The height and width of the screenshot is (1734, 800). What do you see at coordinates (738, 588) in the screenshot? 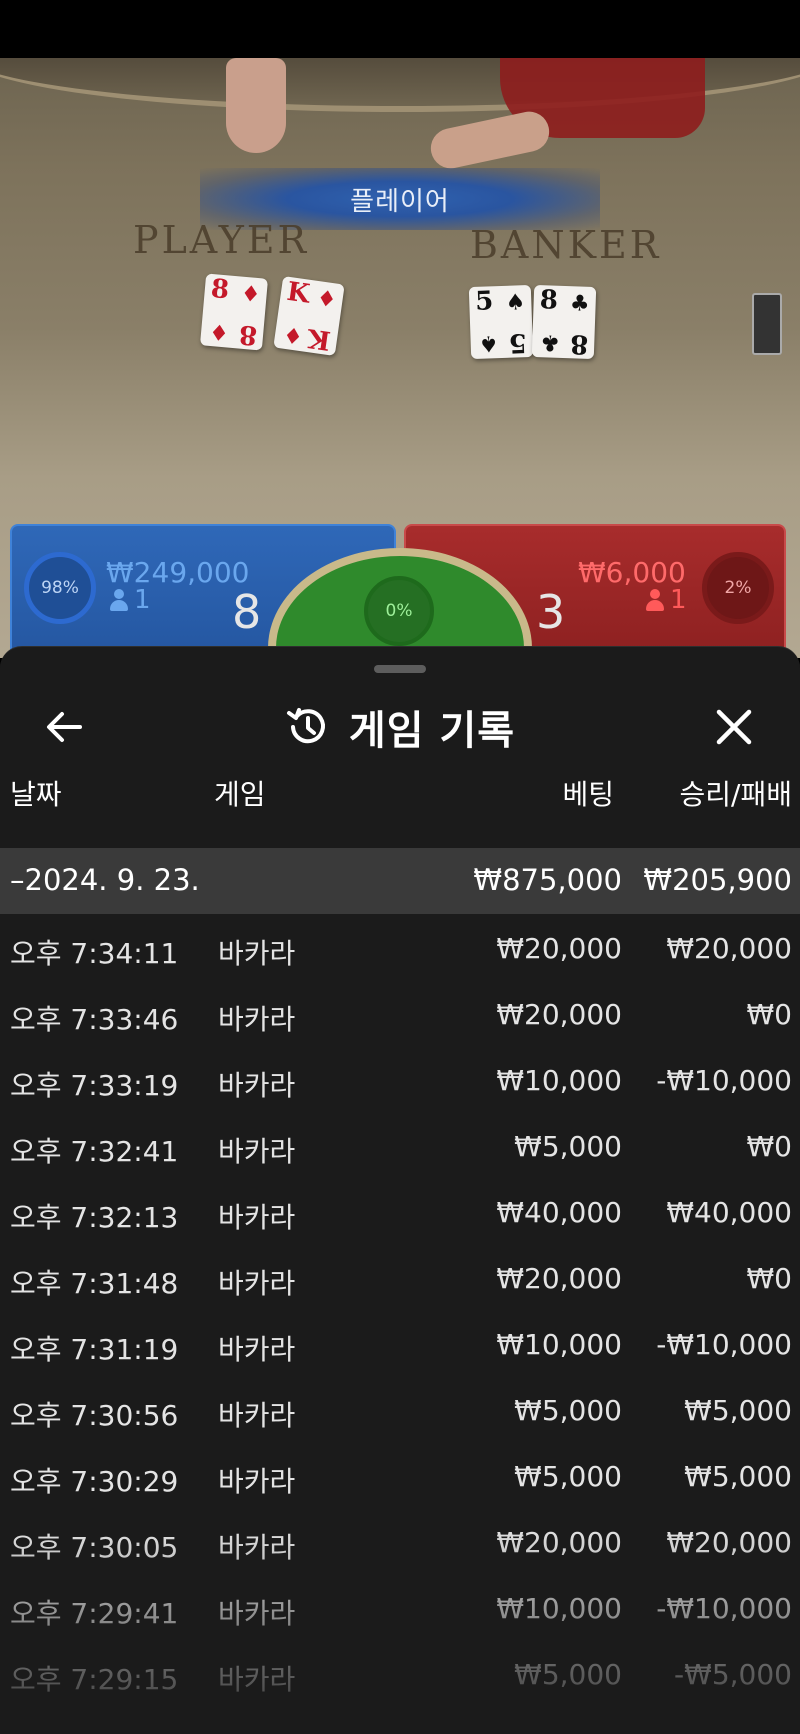
I see `banker-percent-ring: 2%` at bounding box center [738, 588].